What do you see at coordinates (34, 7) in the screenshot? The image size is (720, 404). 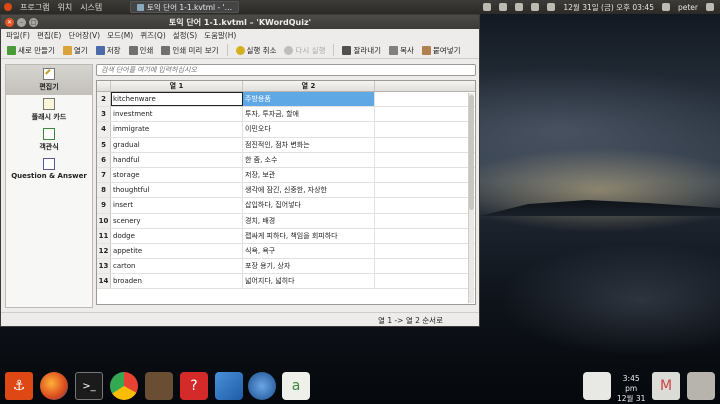 I see `menu-applications: 프로그램` at bounding box center [34, 7].